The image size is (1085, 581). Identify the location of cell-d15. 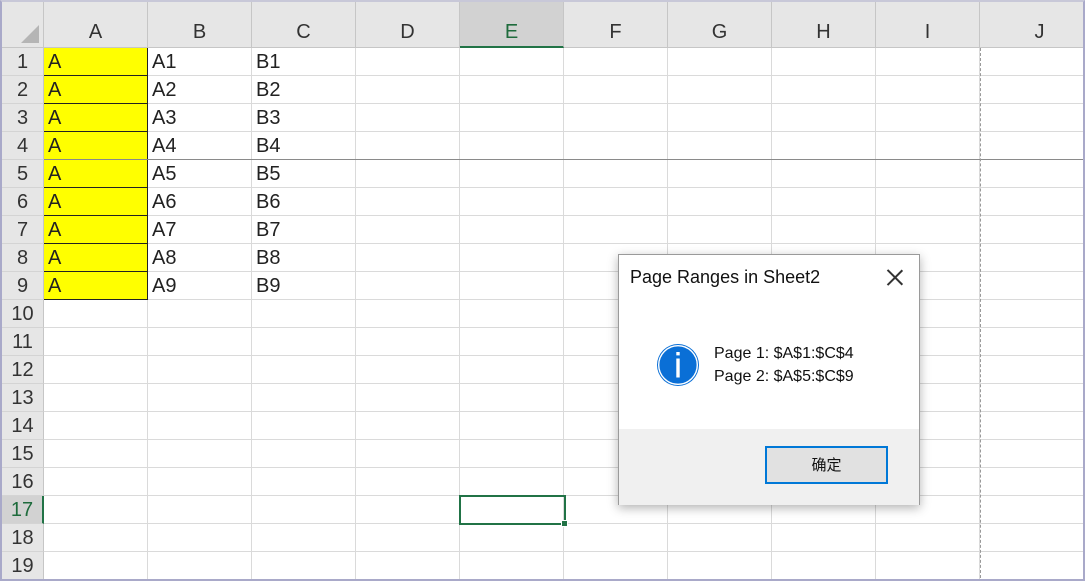
(408, 454).